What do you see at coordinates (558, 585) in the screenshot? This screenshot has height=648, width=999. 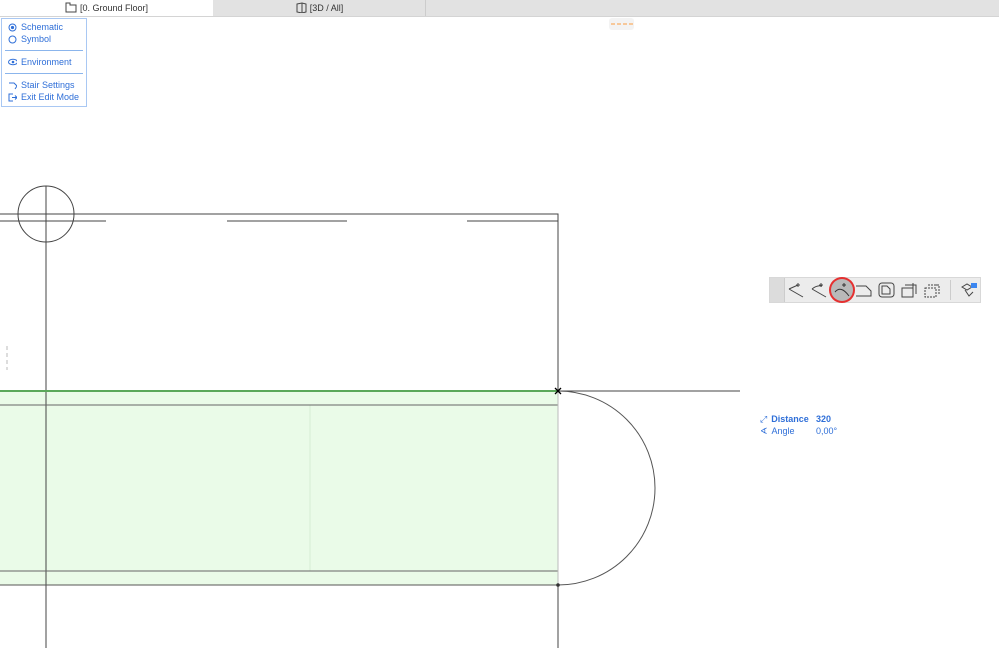 I see `vertex-node` at bounding box center [558, 585].